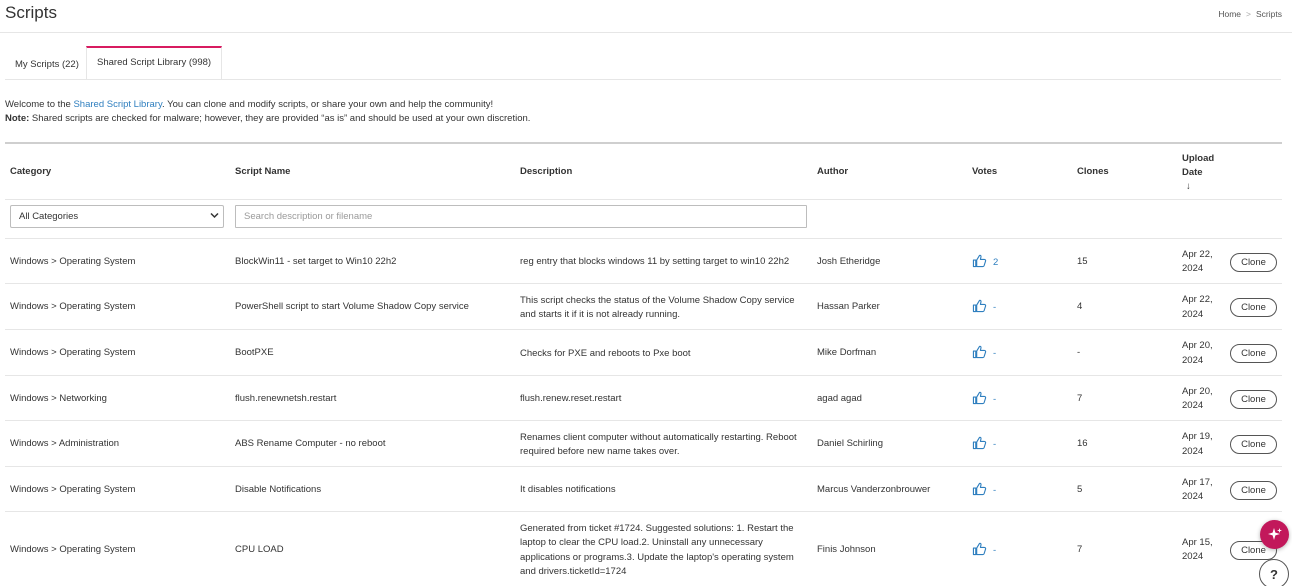 The width and height of the screenshot is (1292, 586). I want to click on cell-script-name: flush.renewnetsh.restart, so click(285, 399).